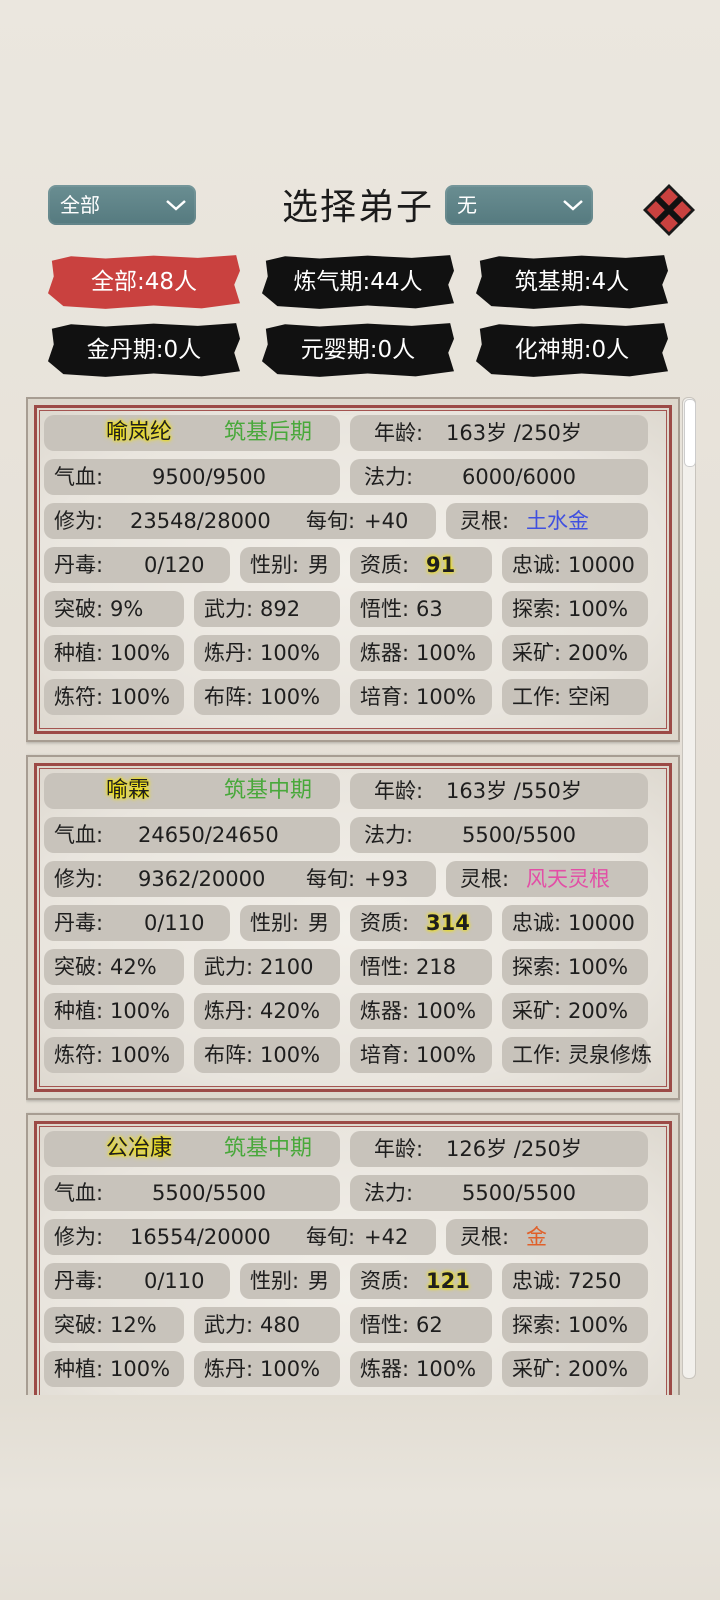 Image resolution: width=720 pixels, height=1600 pixels. I want to click on mining-label: 采矿:, so click(537, 1369).